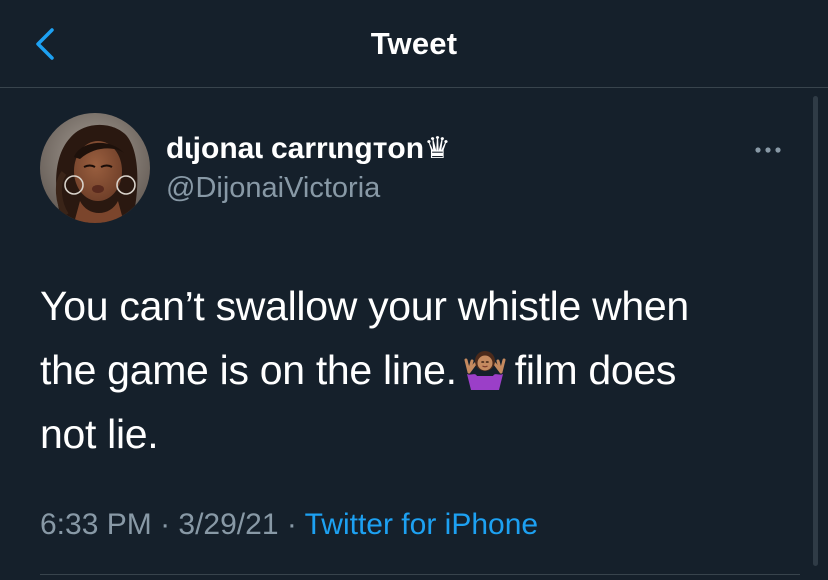 Image resolution: width=828 pixels, height=580 pixels. I want to click on tweet-meta: 6:33 PM · 3/29/21 · Twitter for iPhone, so click(289, 525).